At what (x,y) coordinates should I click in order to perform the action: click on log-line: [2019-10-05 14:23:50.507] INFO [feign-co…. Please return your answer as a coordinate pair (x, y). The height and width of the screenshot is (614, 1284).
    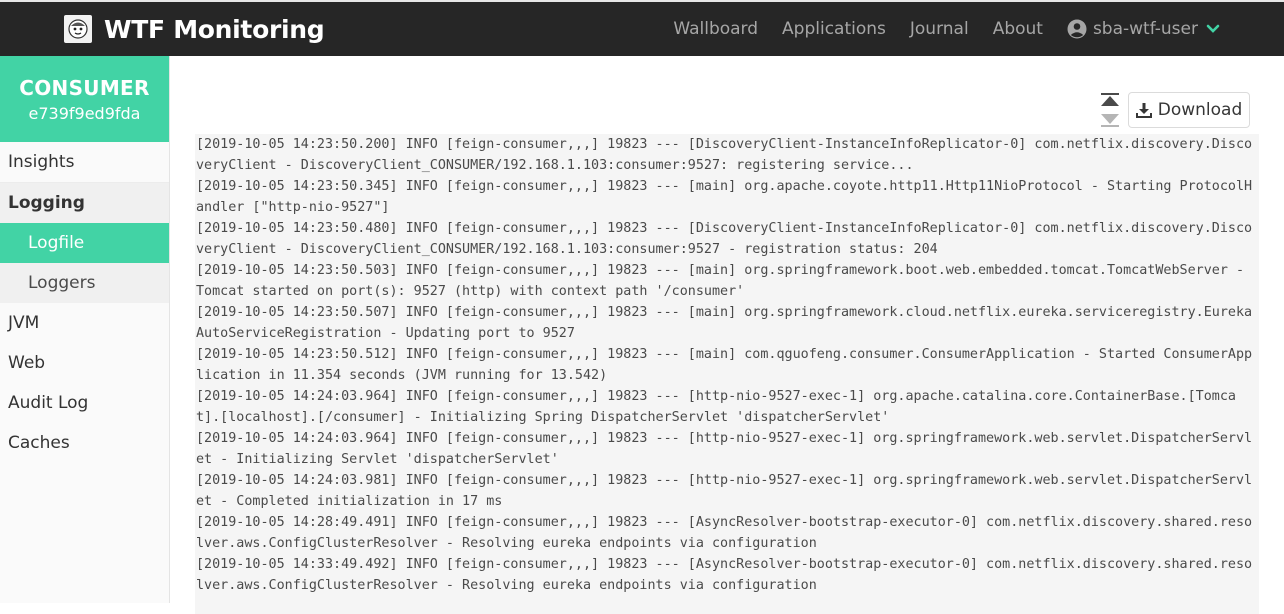
    Looking at the image, I should click on (724, 323).